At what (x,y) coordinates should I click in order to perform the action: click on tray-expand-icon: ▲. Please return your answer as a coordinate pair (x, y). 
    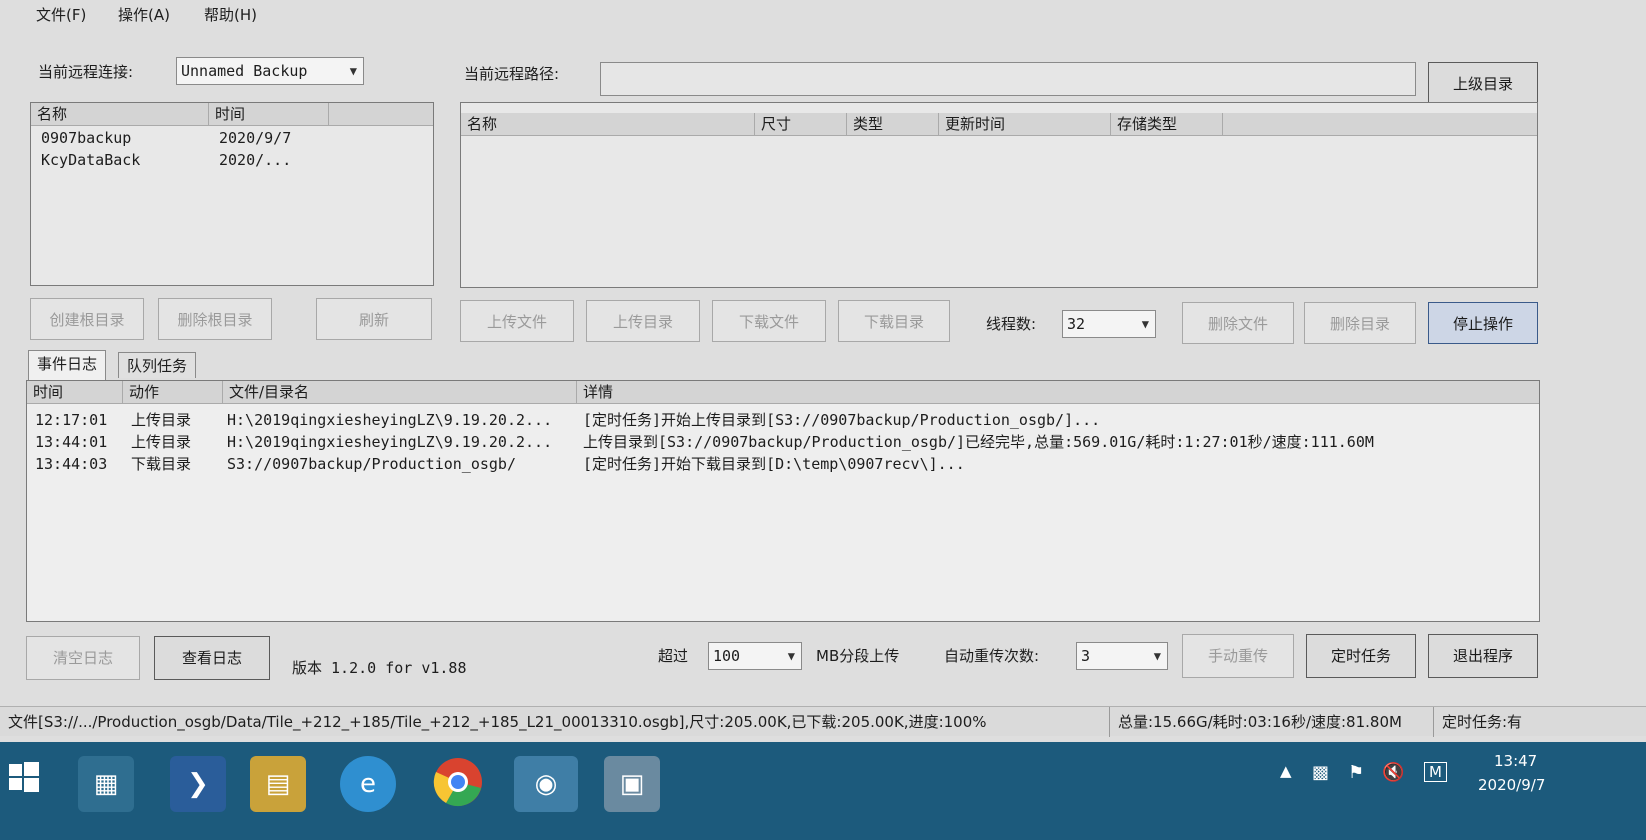
    Looking at the image, I should click on (1286, 771).